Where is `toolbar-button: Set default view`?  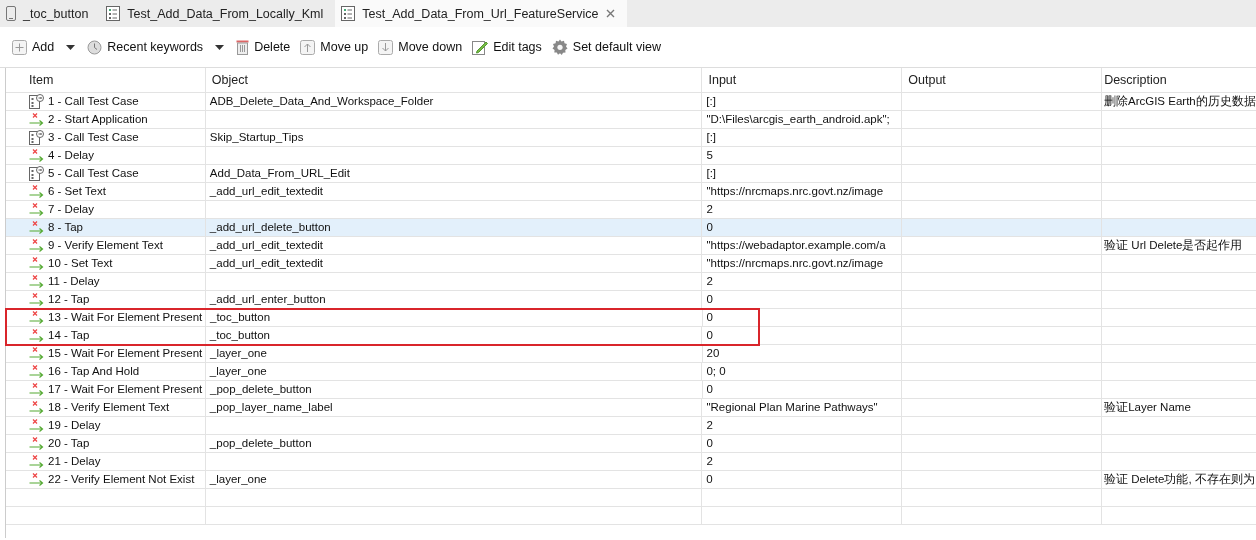 toolbar-button: Set default view is located at coordinates (606, 47).